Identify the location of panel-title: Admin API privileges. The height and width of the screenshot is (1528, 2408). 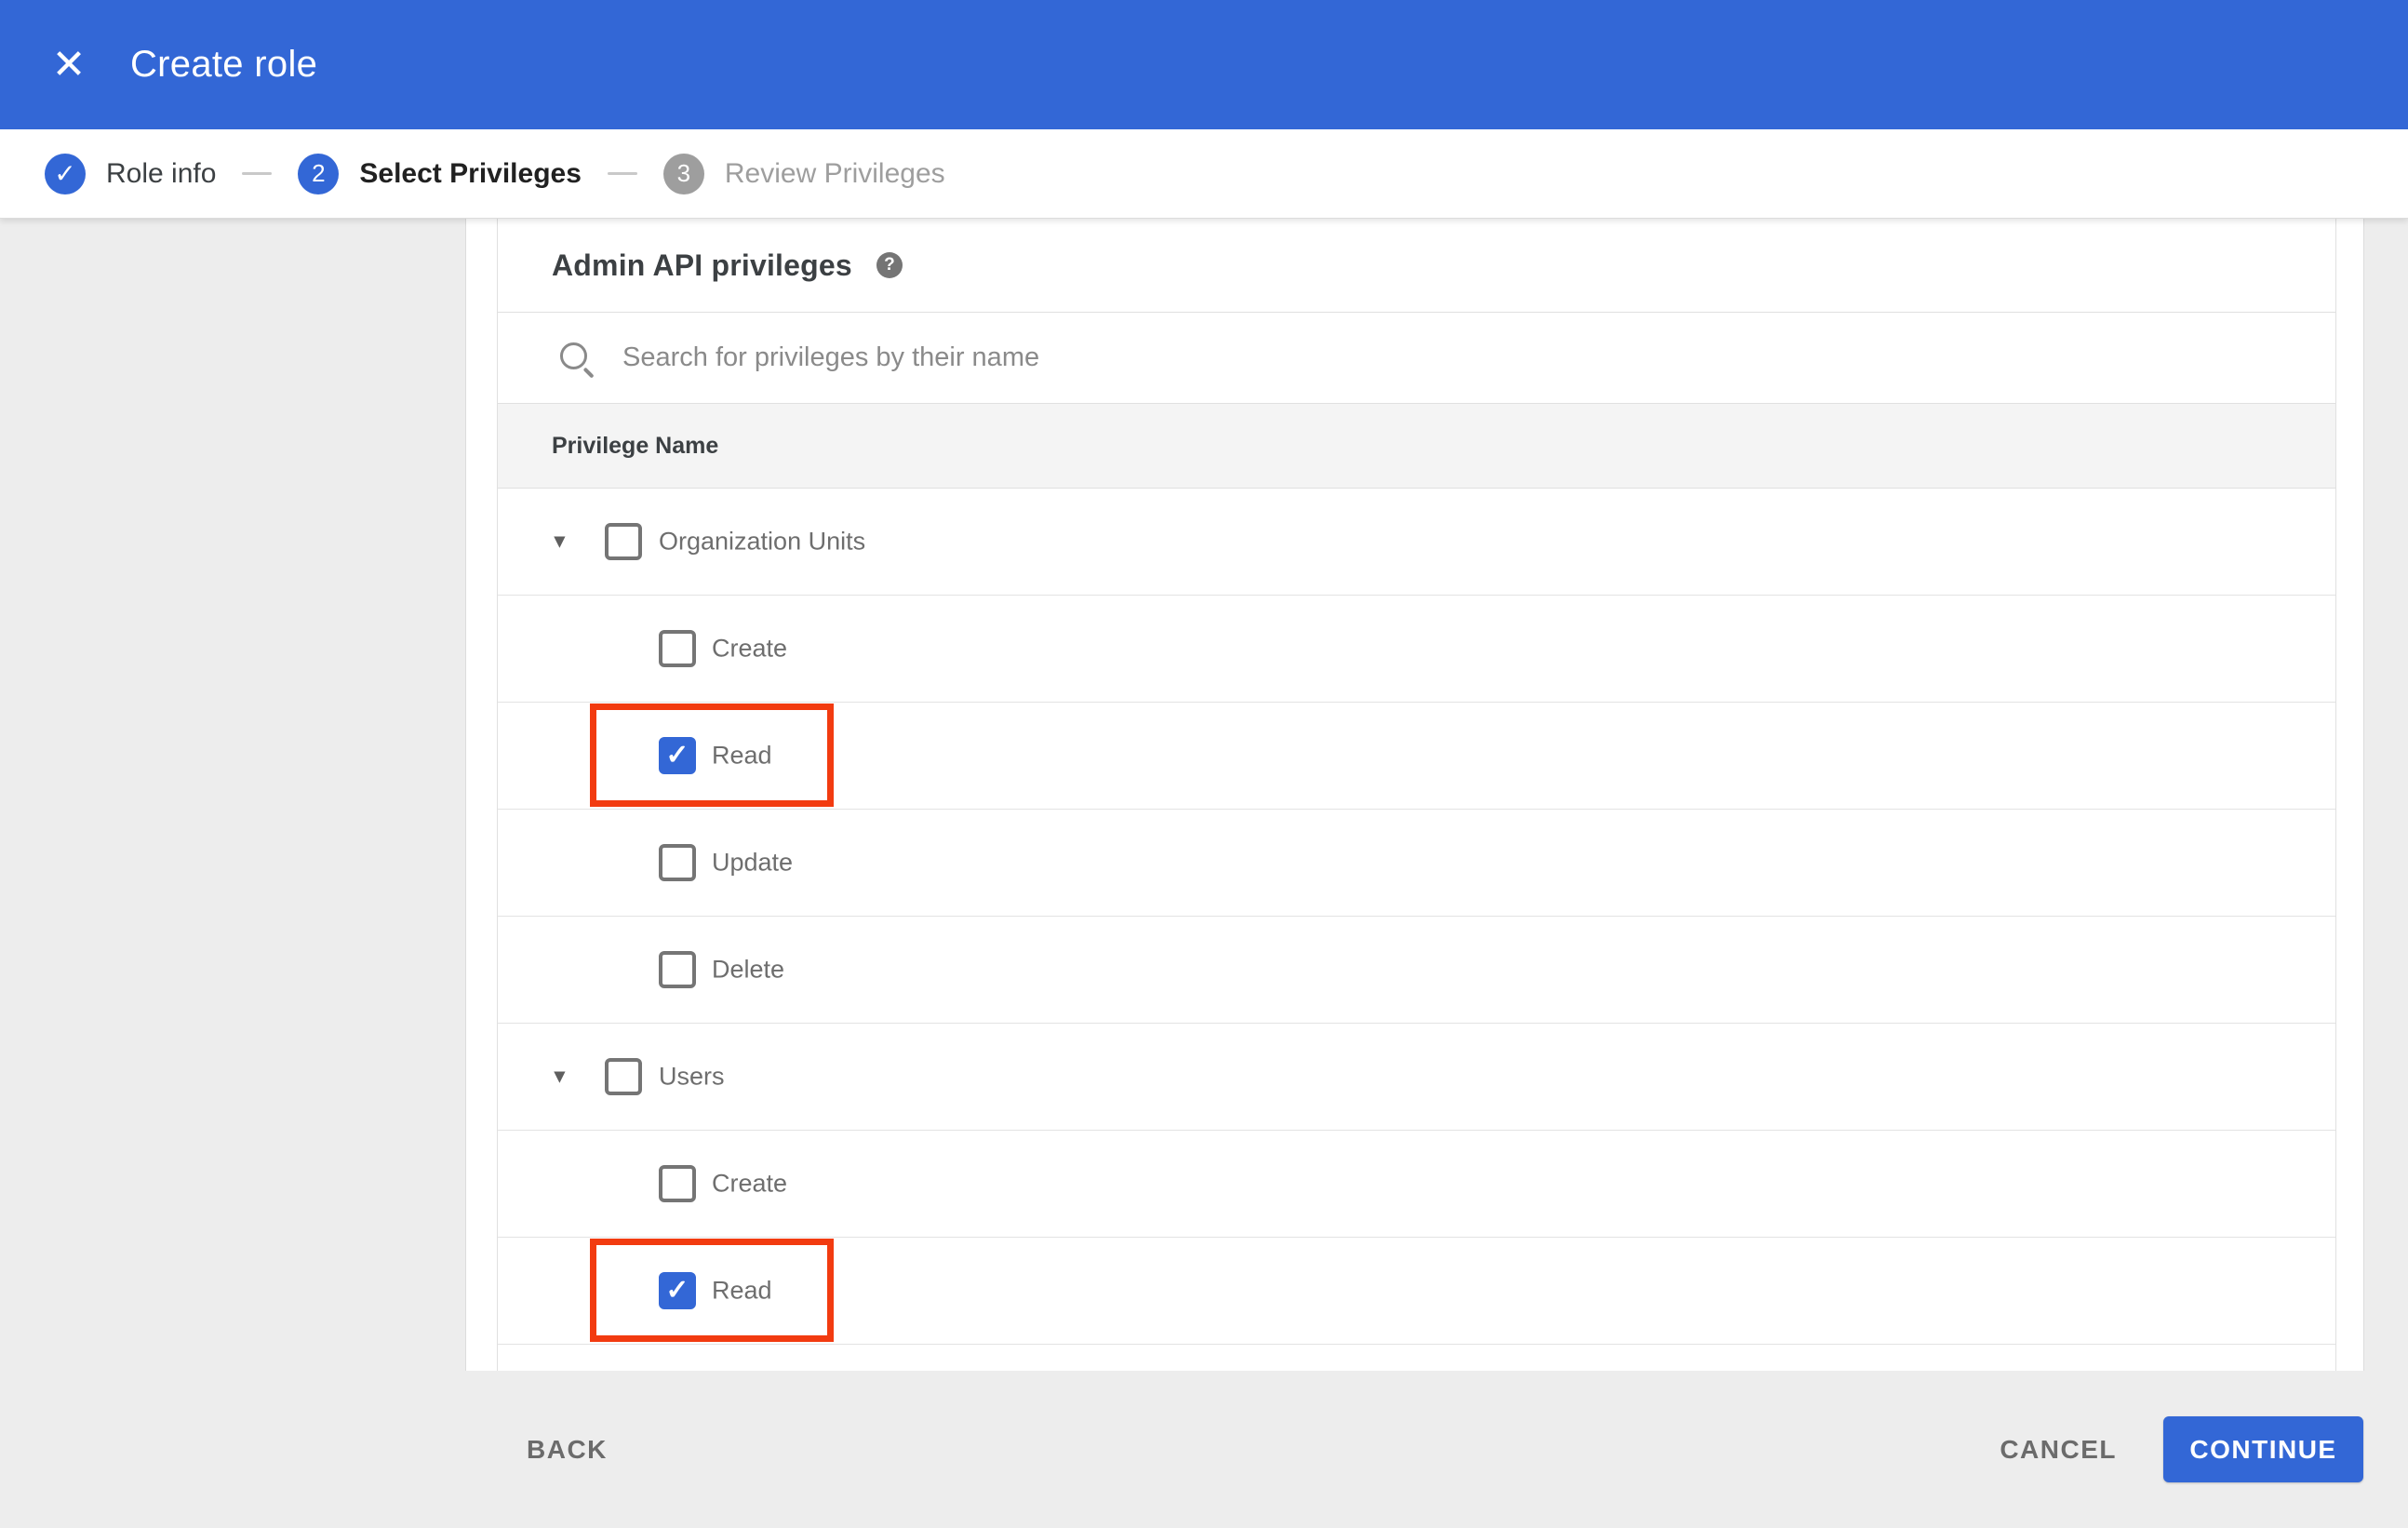
(702, 265).